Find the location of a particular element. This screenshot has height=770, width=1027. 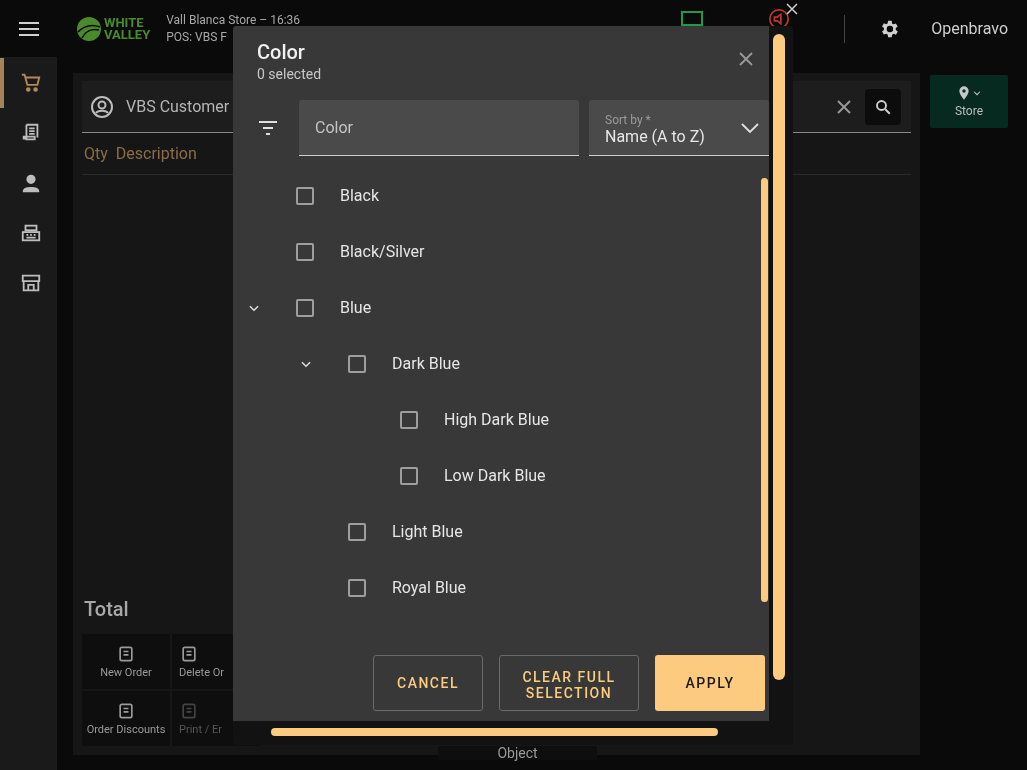

sort-value: Name (A to Z) is located at coordinates (655, 136).